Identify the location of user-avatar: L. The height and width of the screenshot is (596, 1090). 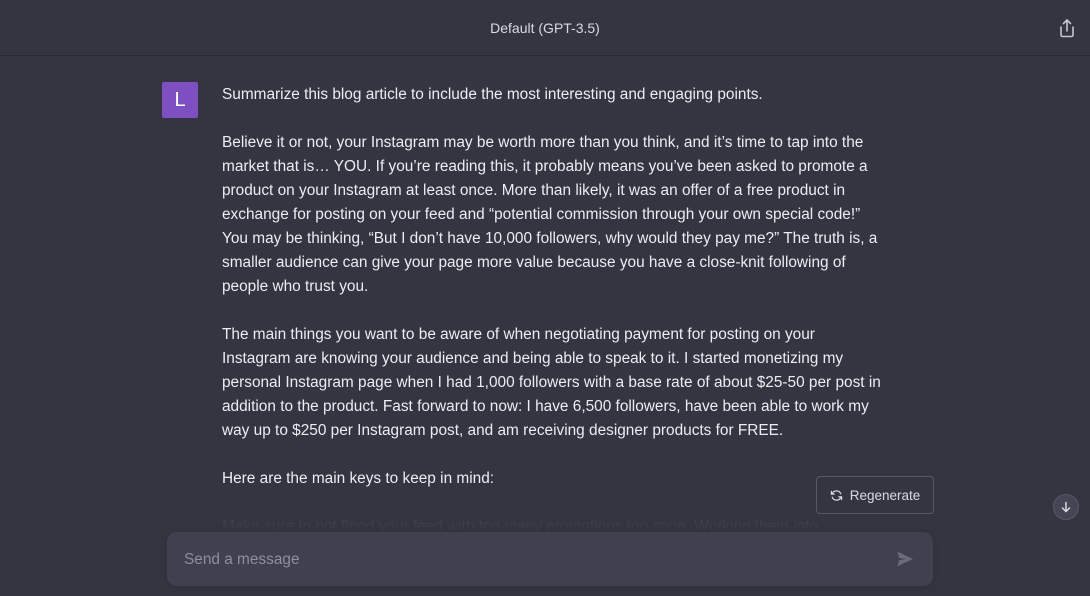
(180, 100).